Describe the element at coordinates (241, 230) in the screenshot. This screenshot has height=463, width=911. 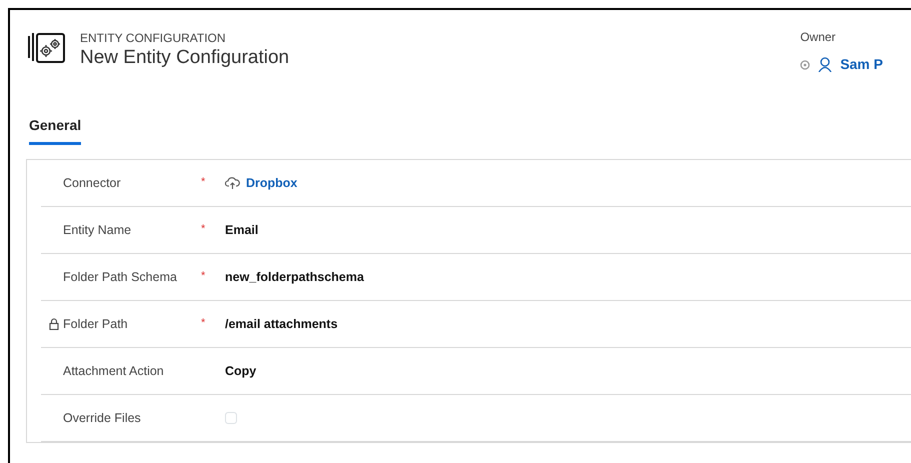
I see `field-value: Email` at that location.